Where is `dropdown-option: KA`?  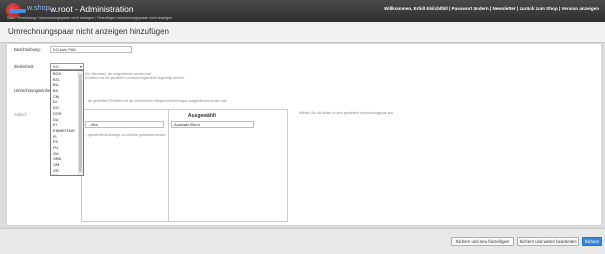
dropdown-option: KA is located at coordinates (66, 174).